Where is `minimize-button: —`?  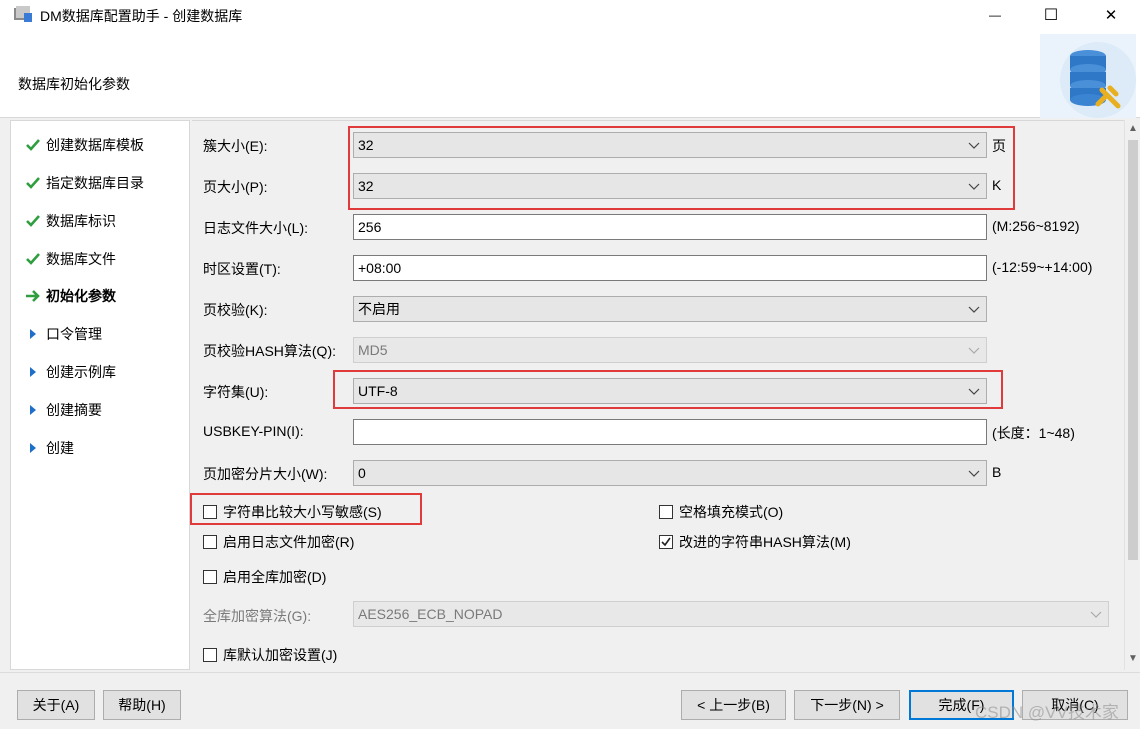
minimize-button: — is located at coordinates (995, 15).